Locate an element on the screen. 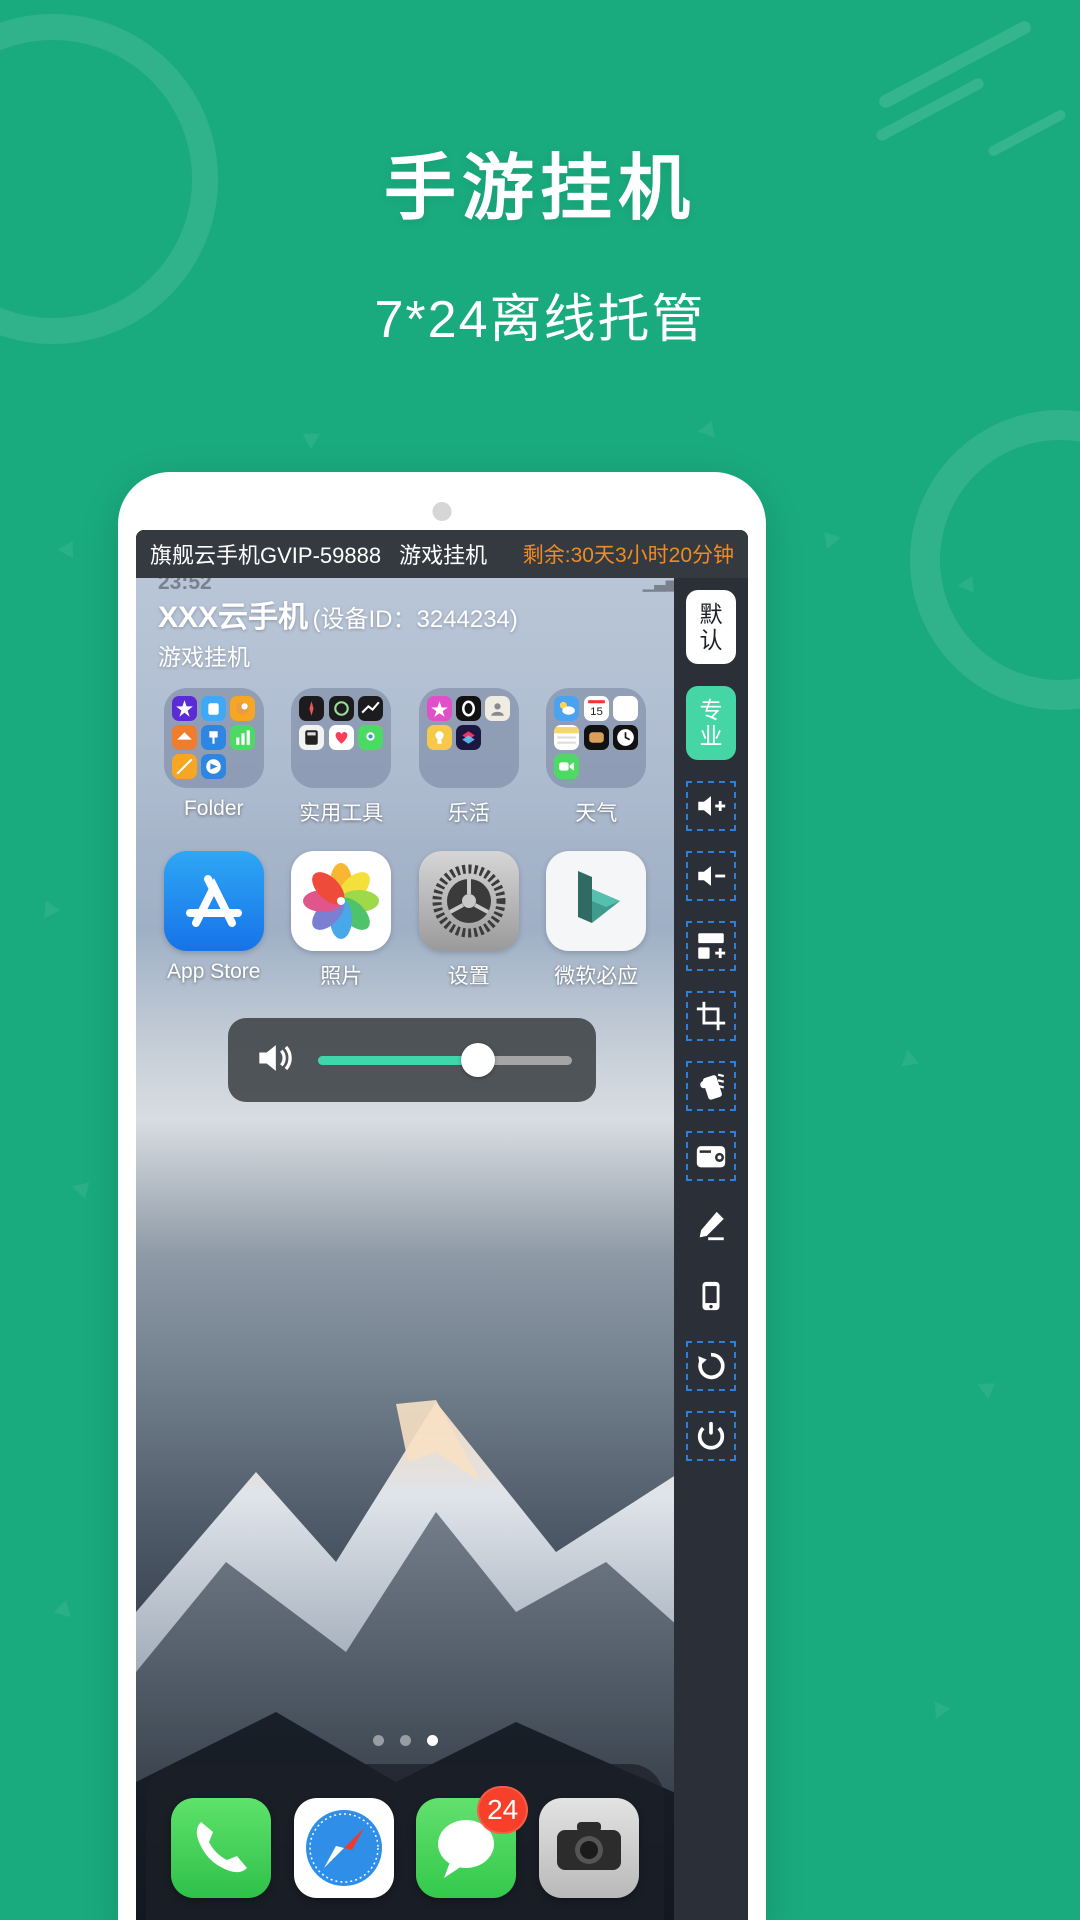 Image resolution: width=1080 pixels, height=1920 pixels. pencil-edit-icon is located at coordinates (711, 1226).